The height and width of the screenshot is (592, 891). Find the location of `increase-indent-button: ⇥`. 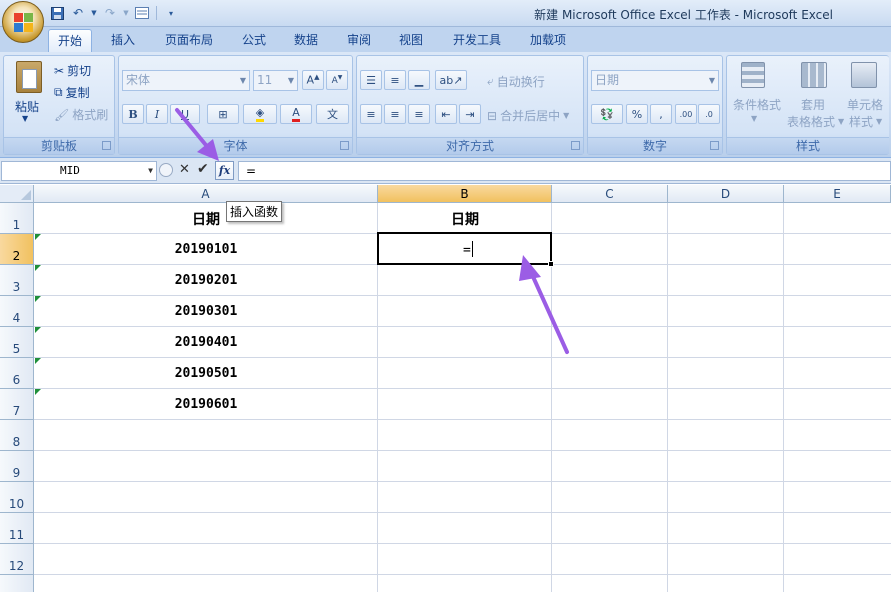

increase-indent-button: ⇥ is located at coordinates (470, 114).